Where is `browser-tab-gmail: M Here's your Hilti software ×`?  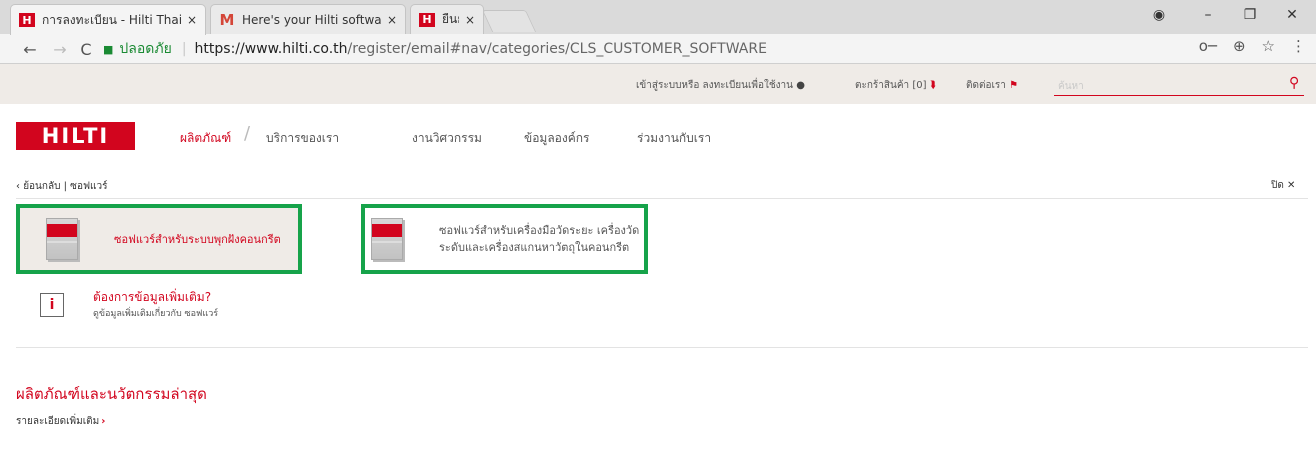
browser-tab-gmail: M Here's your Hilti software × is located at coordinates (308, 19).